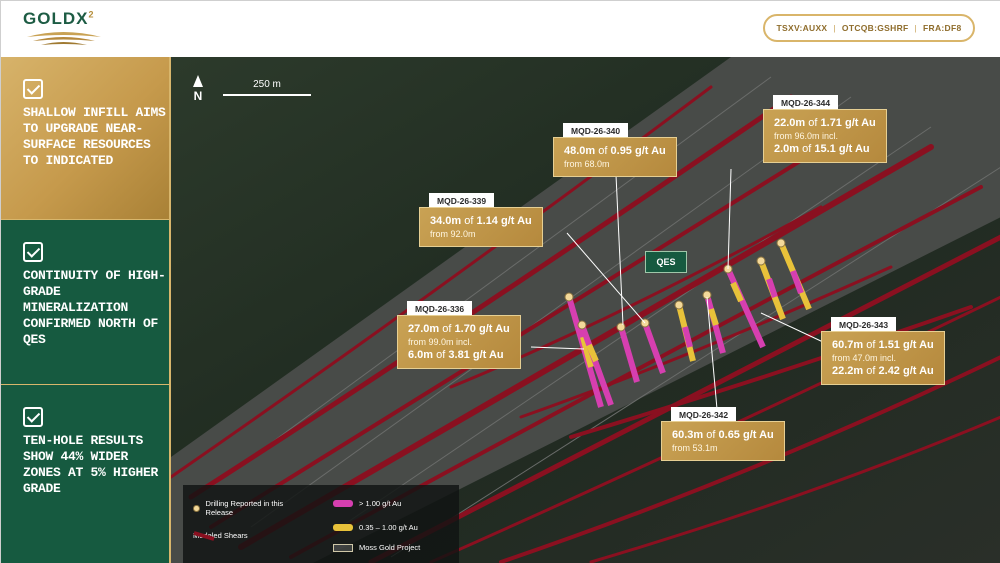 Image resolution: width=1000 pixels, height=563 pixels. I want to click on mid-grade-icon, so click(343, 527).